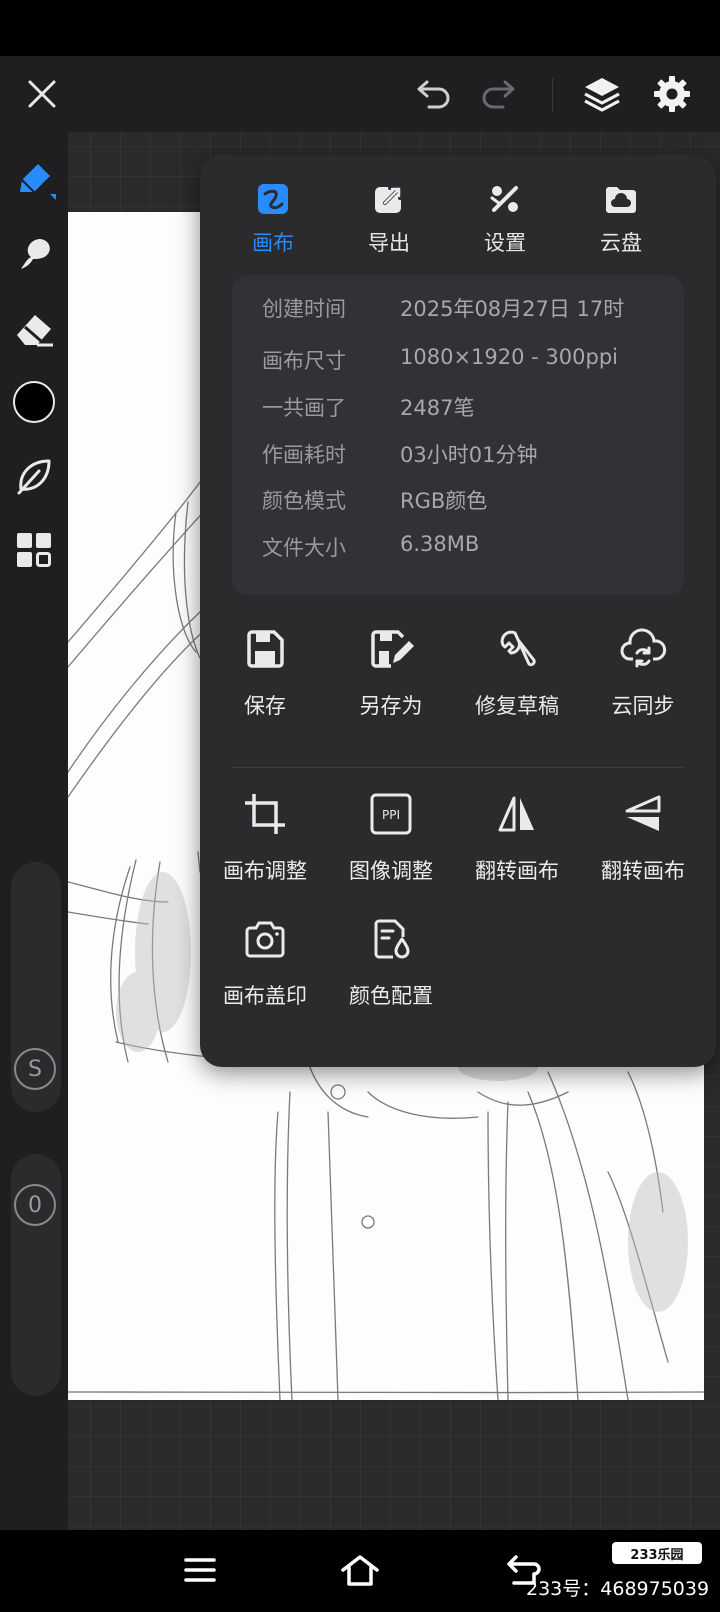  I want to click on opacity-label: 0, so click(35, 1205).